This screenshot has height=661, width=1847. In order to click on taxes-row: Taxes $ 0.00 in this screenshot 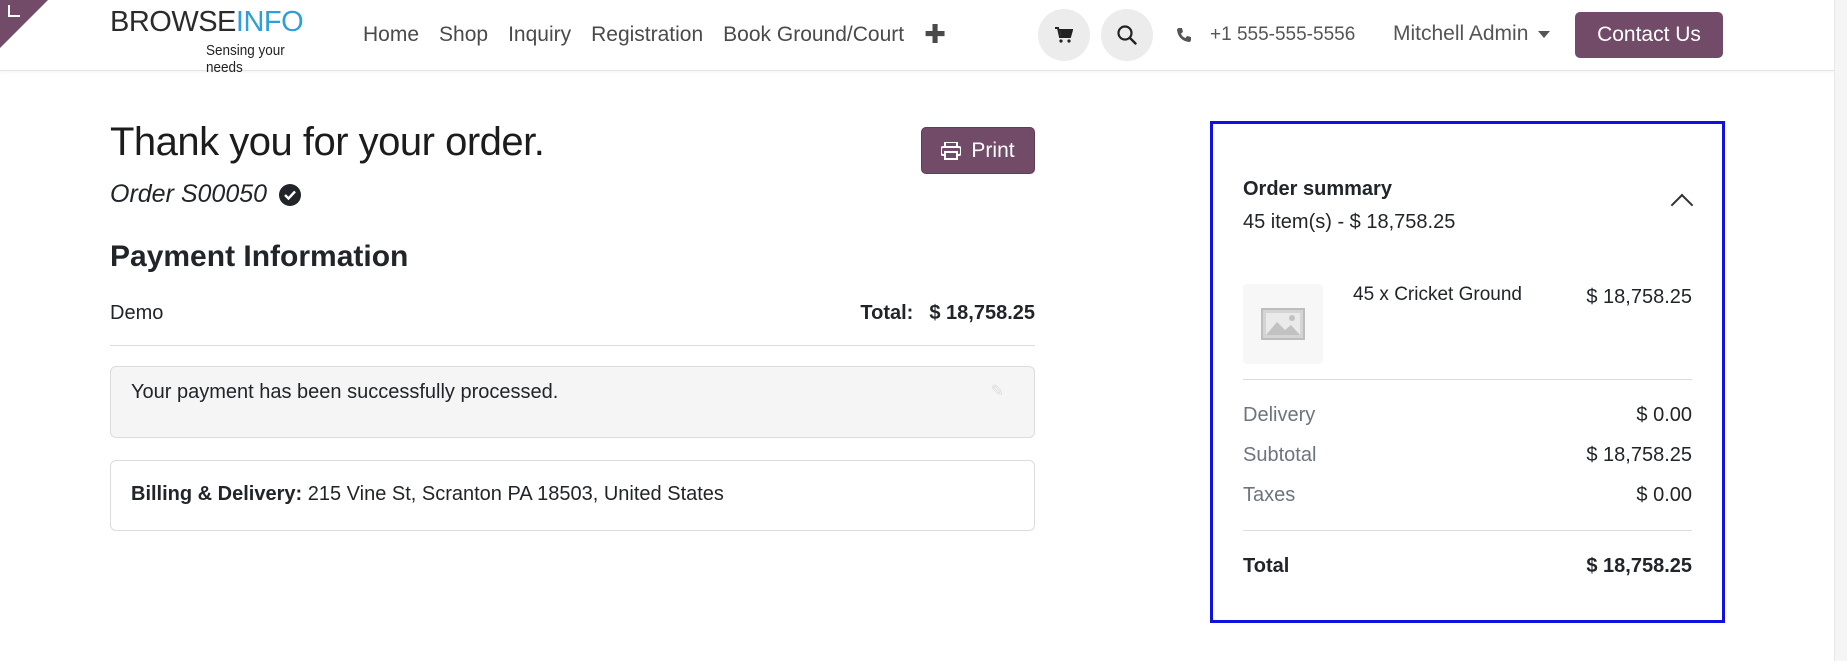, I will do `click(1467, 495)`.